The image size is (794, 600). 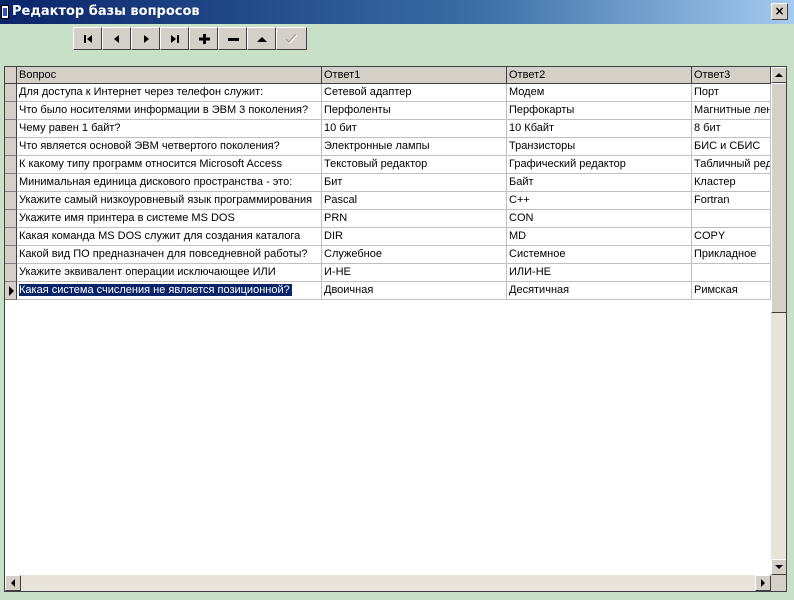 What do you see at coordinates (414, 219) in the screenshot?
I see `cell-answer1: PRN` at bounding box center [414, 219].